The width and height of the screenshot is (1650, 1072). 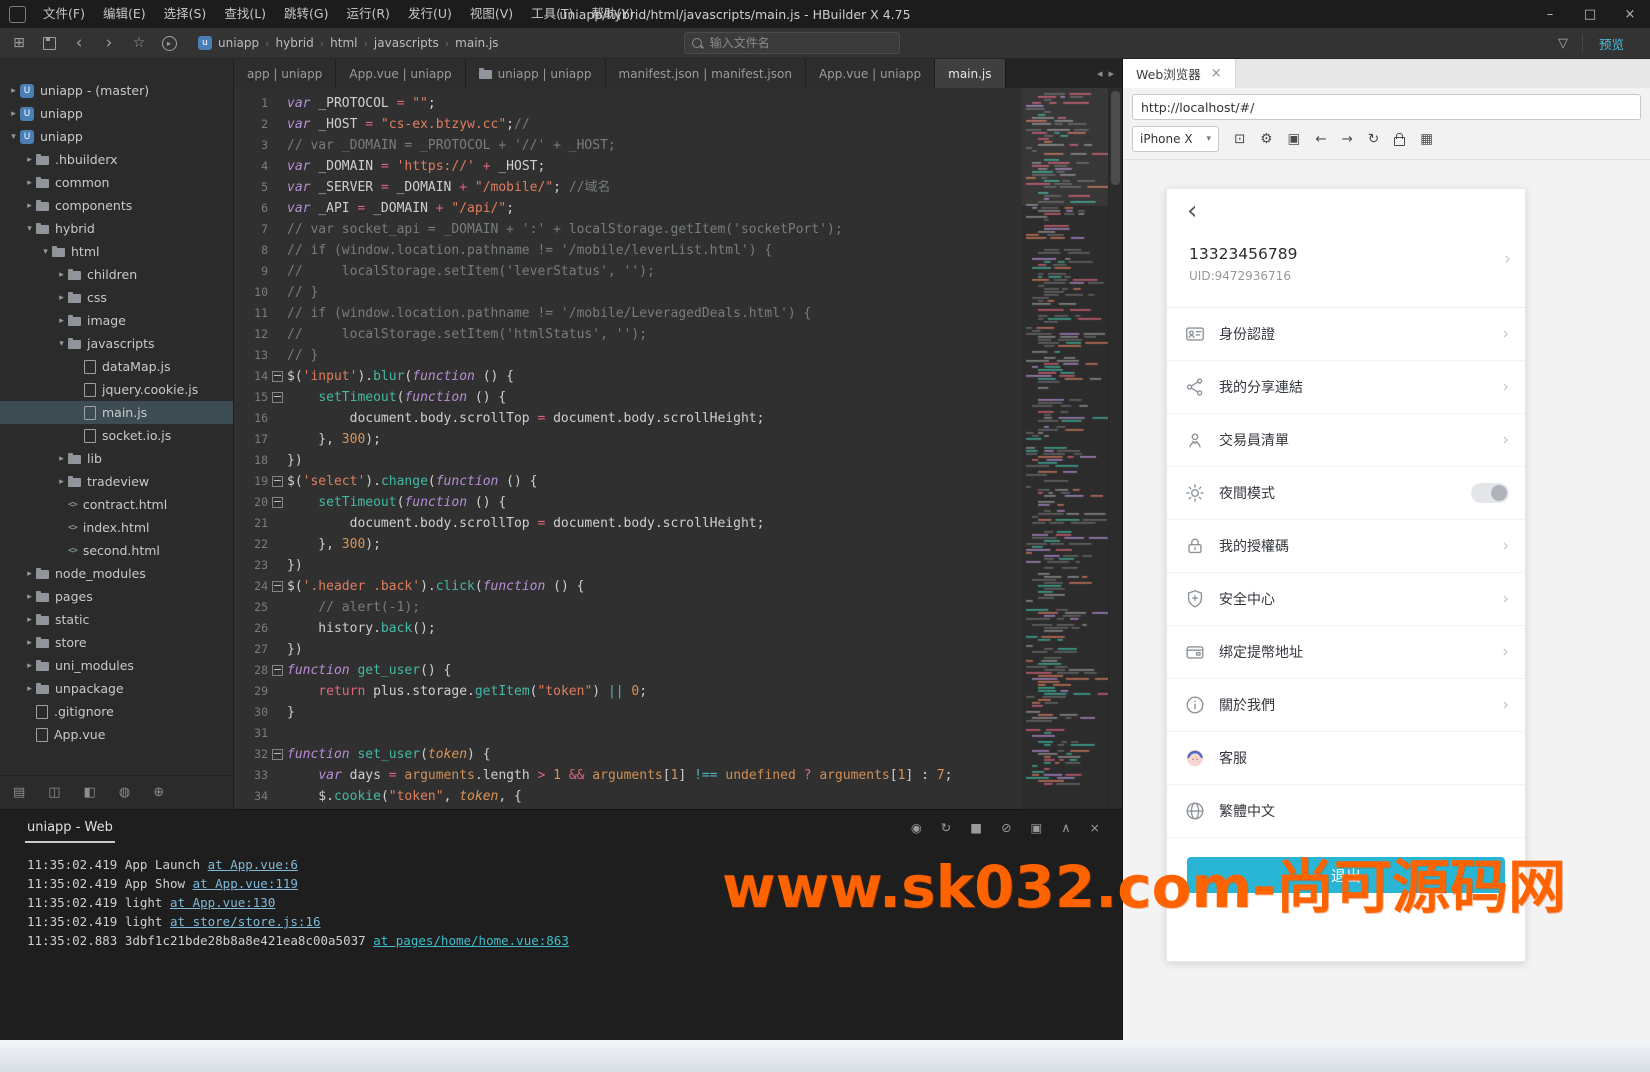 I want to click on back-chevron-icon: ‹, so click(x=1192, y=211).